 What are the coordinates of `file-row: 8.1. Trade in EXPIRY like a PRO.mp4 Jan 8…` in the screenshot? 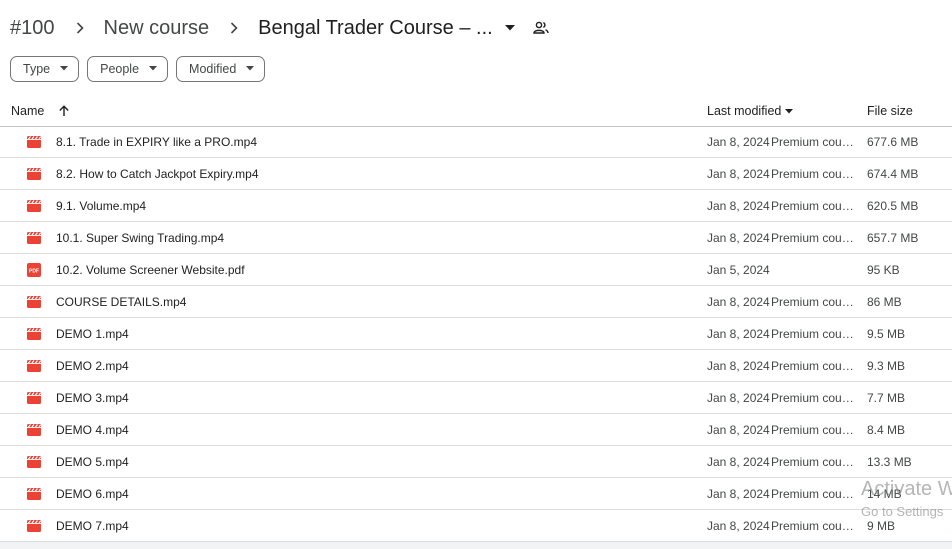 It's located at (476, 142).